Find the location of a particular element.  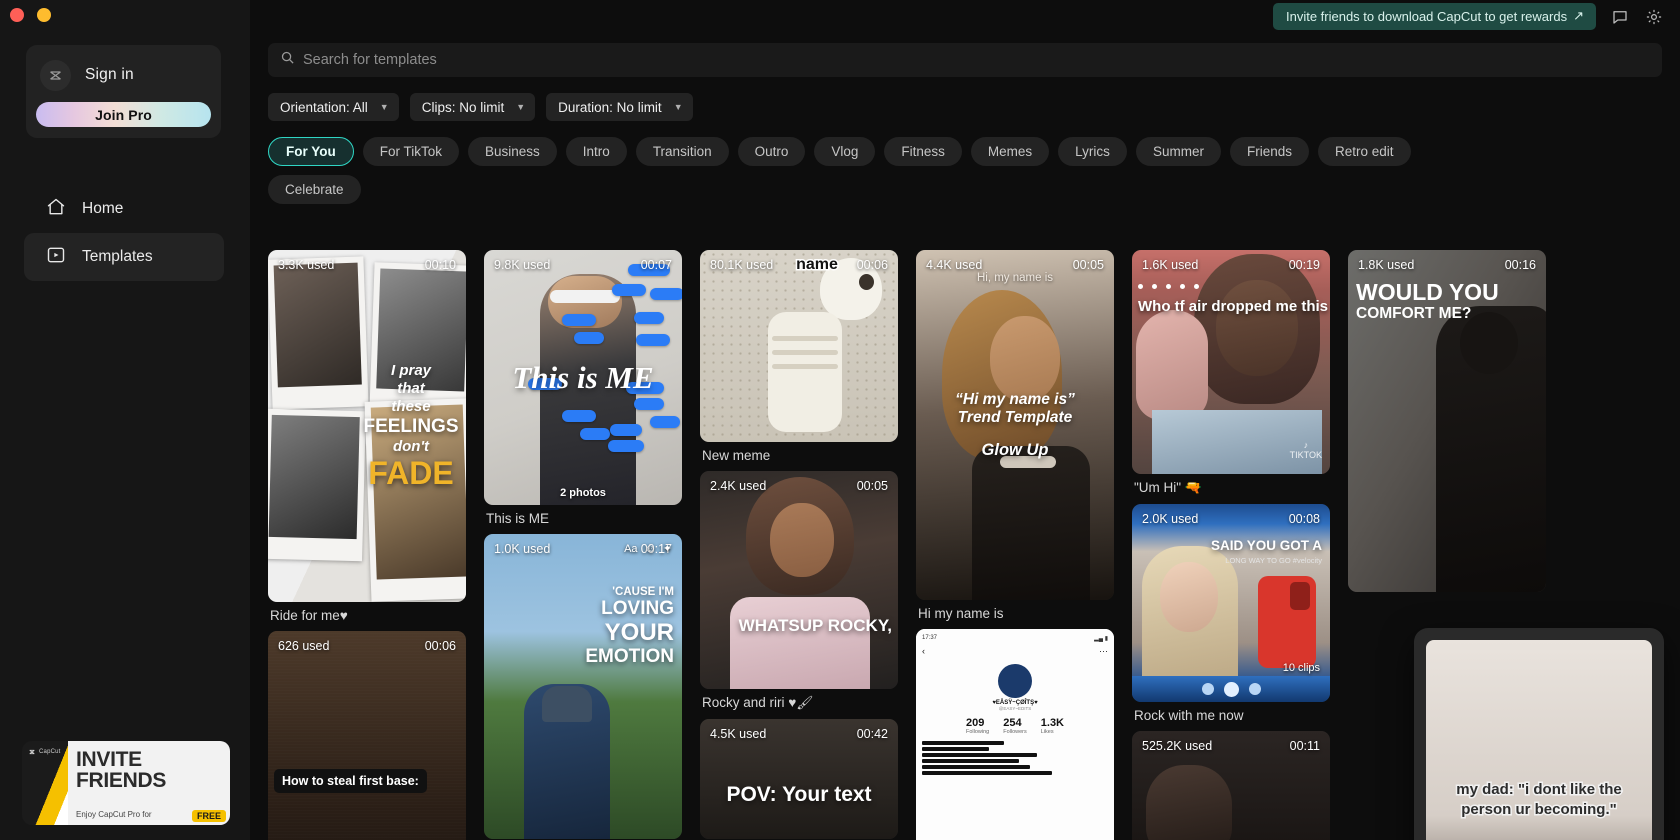

gear-icon is located at coordinates (1654, 17).